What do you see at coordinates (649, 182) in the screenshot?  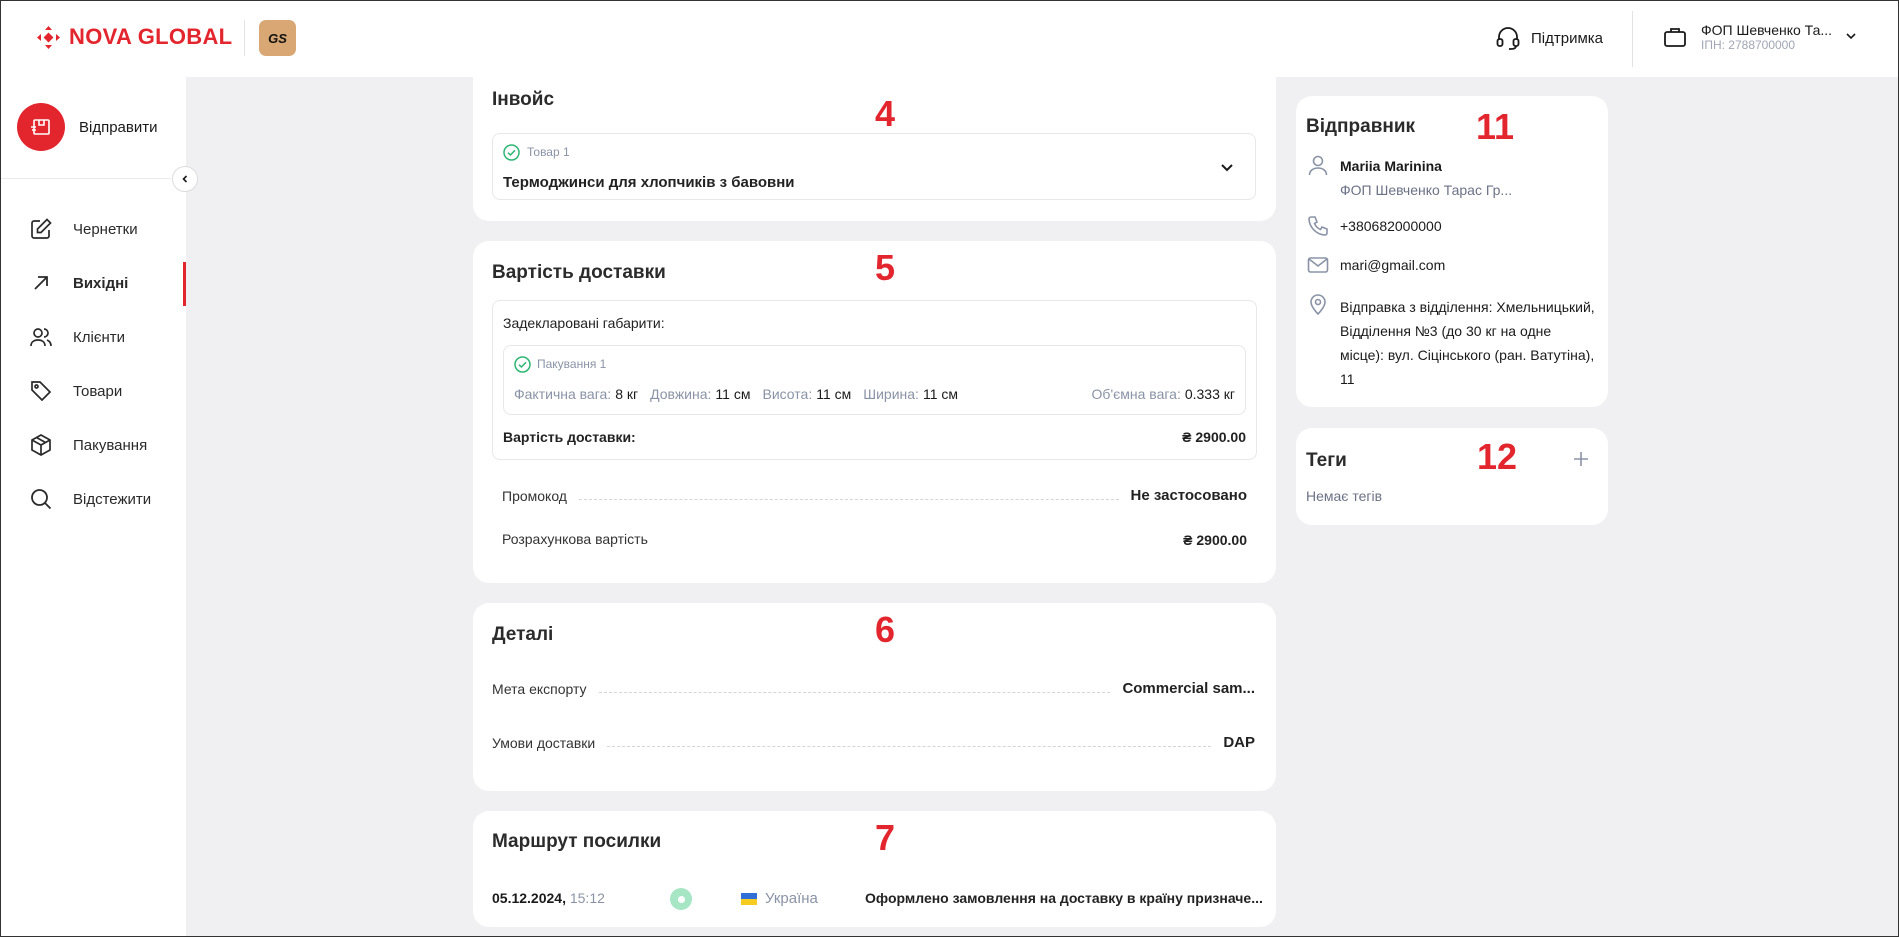 I see `invoice-item-name: Термоджинси для хлопчиків з бавовни` at bounding box center [649, 182].